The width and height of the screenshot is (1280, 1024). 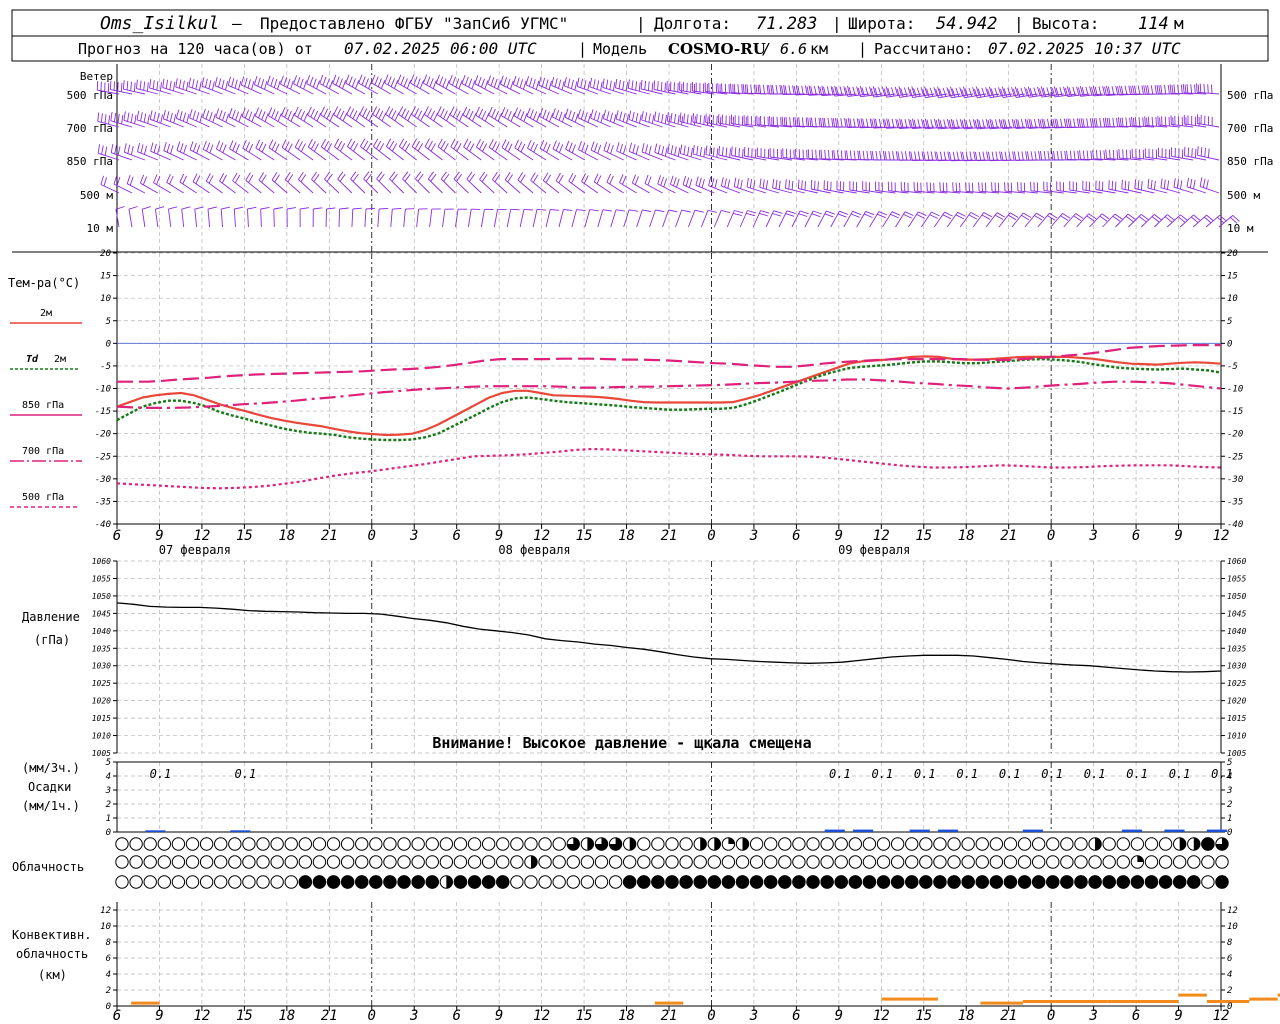 I want to click on y-tick-label: 1010, so click(x=101, y=736).